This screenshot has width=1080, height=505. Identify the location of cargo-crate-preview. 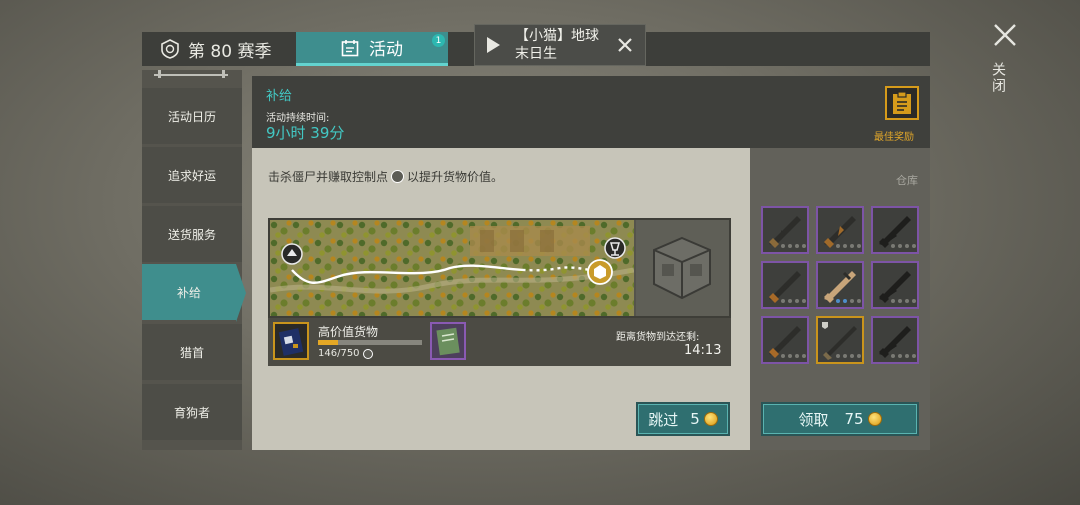
(682, 268).